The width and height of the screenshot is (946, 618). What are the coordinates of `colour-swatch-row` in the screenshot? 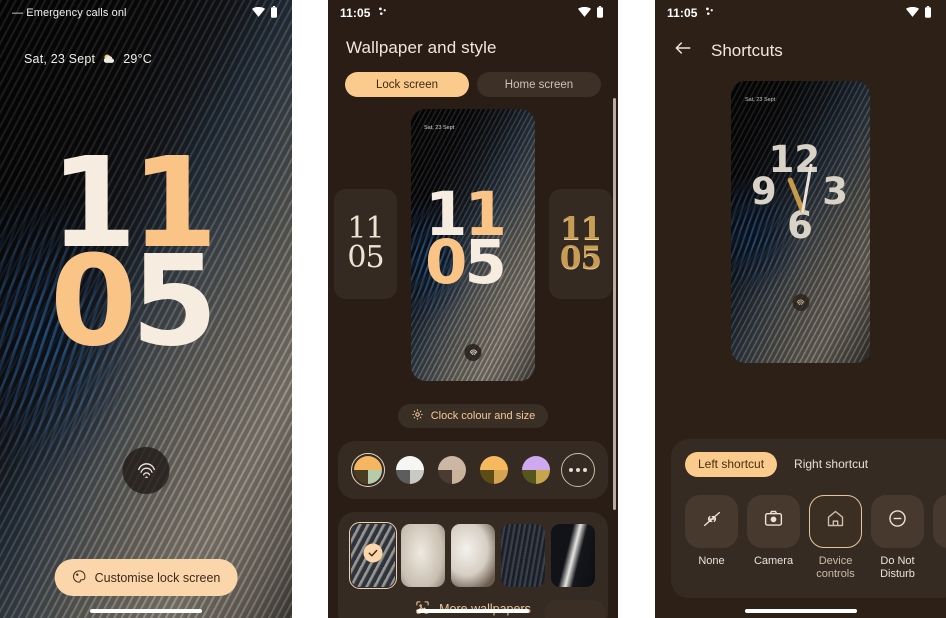 It's located at (473, 470).